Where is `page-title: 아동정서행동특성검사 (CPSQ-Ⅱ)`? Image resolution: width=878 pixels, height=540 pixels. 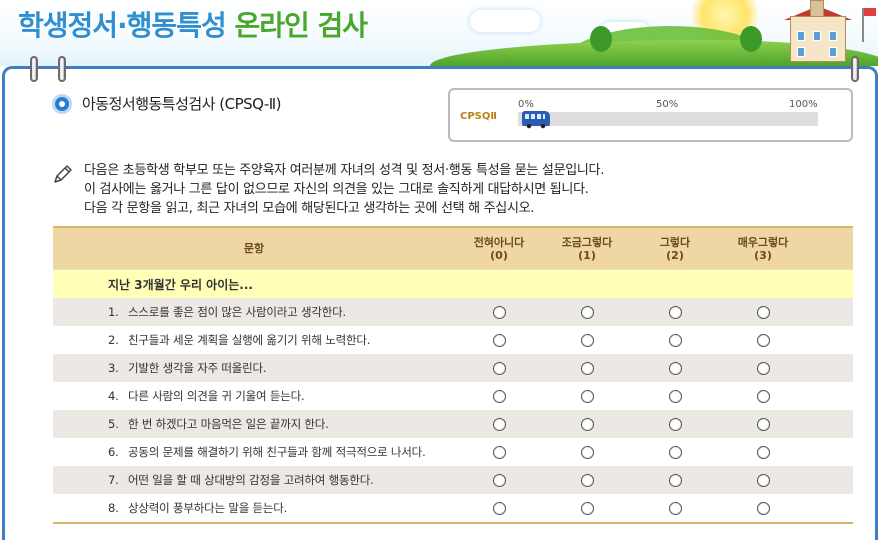 page-title: 아동정서행동특성검사 (CPSQ-Ⅱ) is located at coordinates (167, 103).